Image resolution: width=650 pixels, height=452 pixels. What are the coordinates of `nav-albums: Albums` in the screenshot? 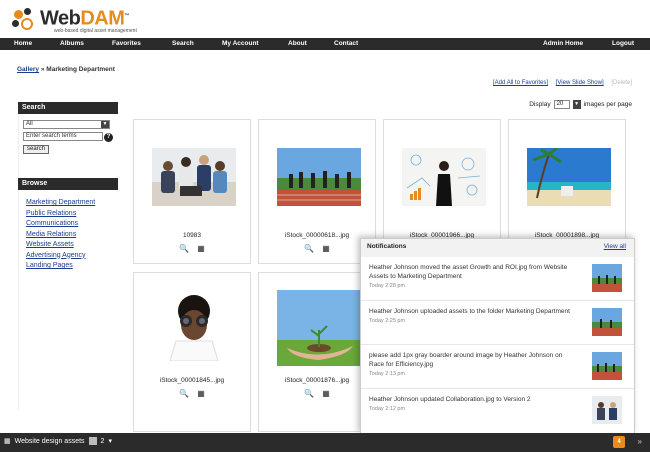 It's located at (72, 43).